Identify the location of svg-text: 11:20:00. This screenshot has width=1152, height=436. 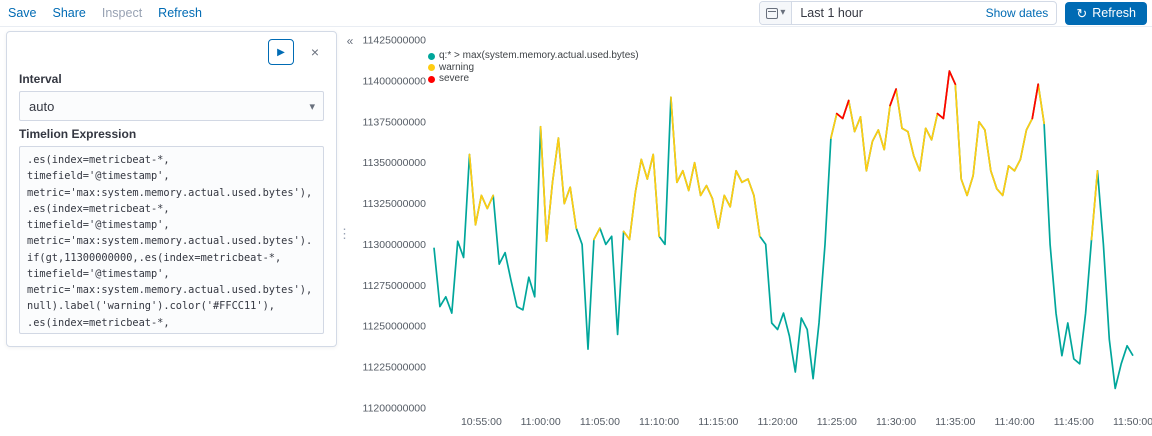
(778, 422).